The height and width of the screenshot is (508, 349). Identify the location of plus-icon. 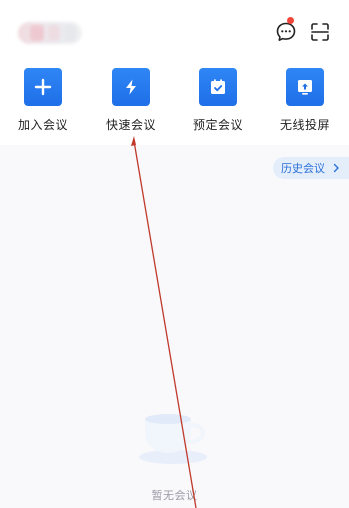
(43, 87).